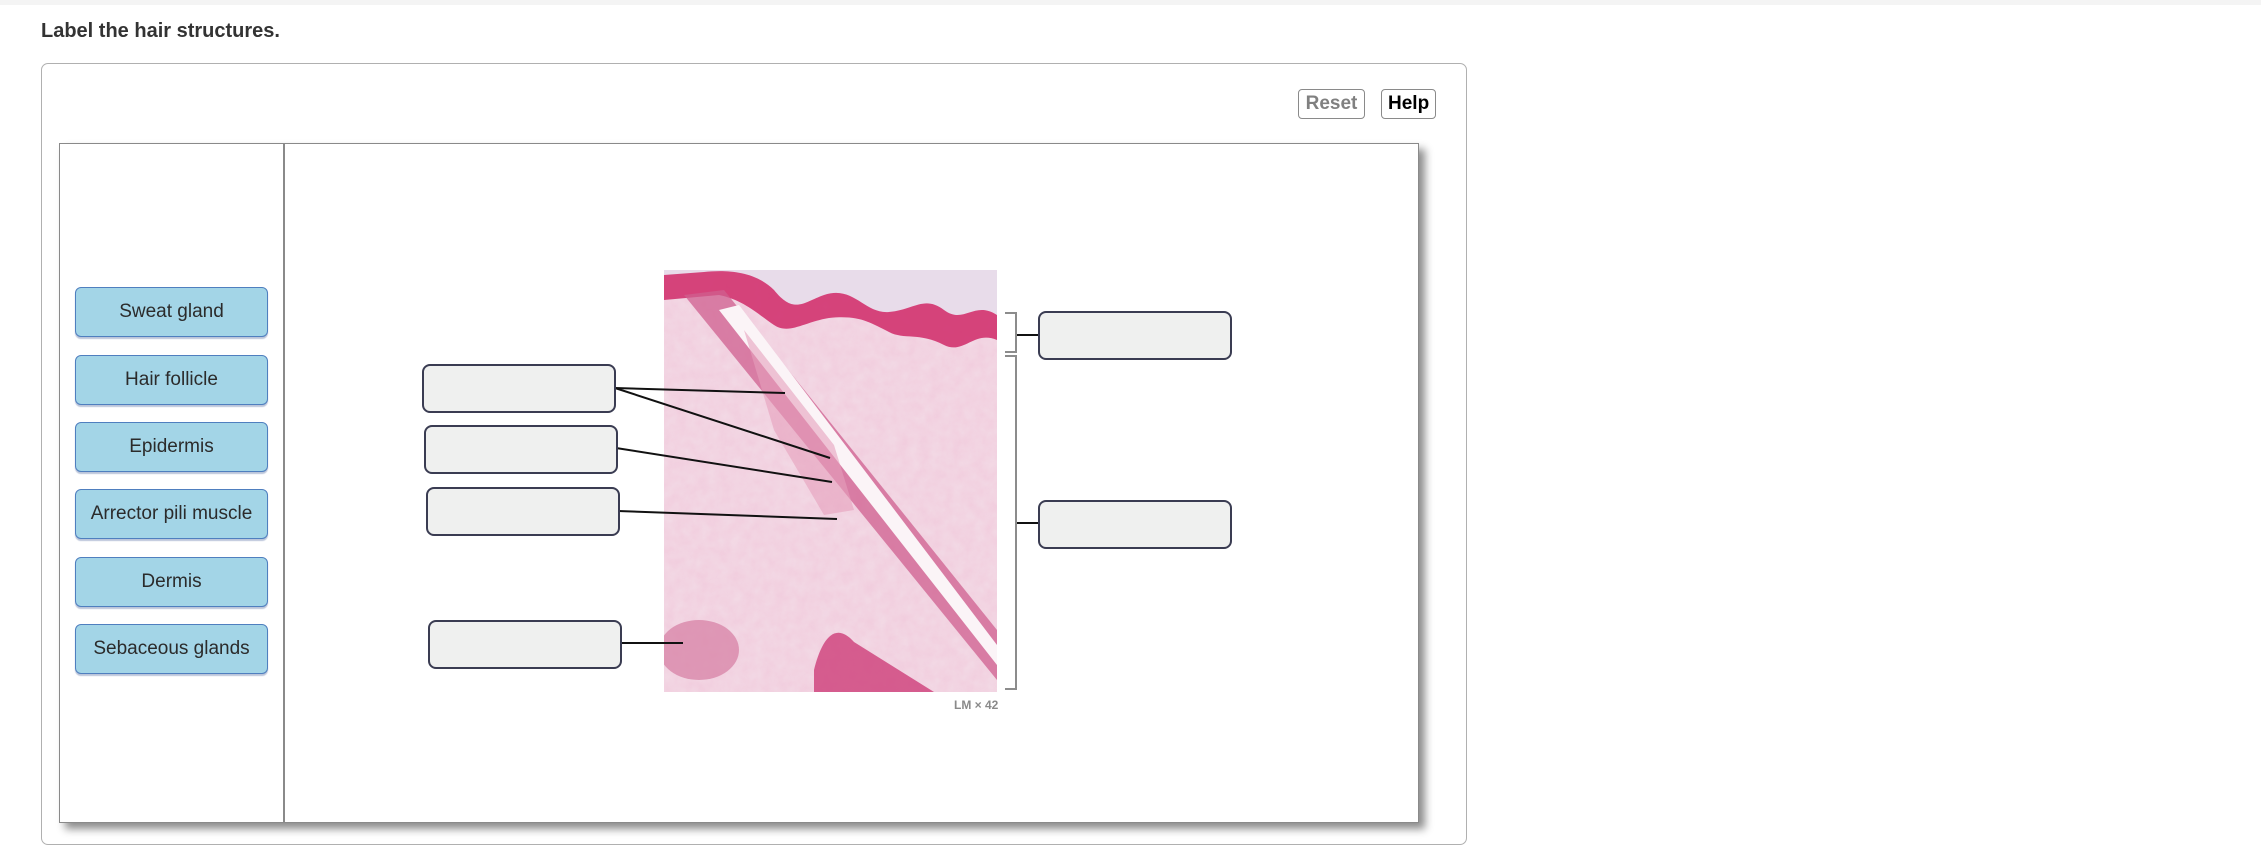 Image resolution: width=2261 pixels, height=847 pixels. I want to click on label-chip-sweat-gland: Sweat gland, so click(171, 312).